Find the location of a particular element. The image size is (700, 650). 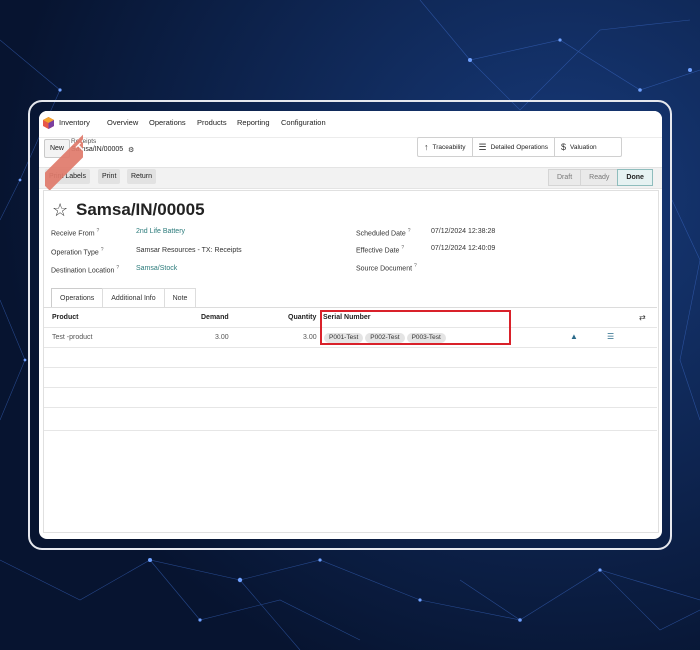

valuation-label: Valuation is located at coordinates (583, 147).